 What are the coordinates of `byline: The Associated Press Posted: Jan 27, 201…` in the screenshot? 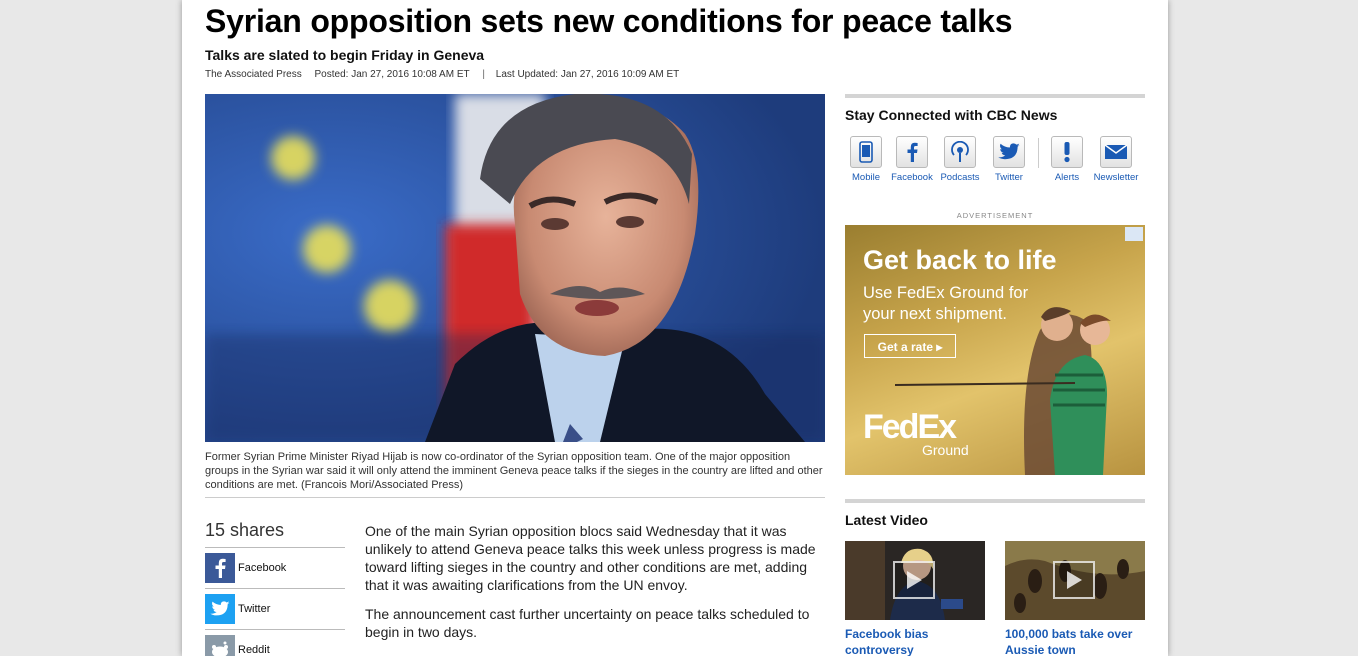 It's located at (447, 74).